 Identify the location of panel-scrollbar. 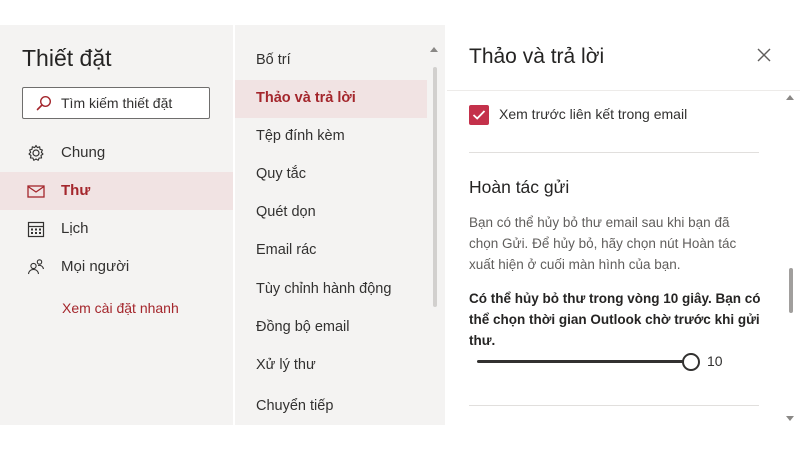
(791, 290).